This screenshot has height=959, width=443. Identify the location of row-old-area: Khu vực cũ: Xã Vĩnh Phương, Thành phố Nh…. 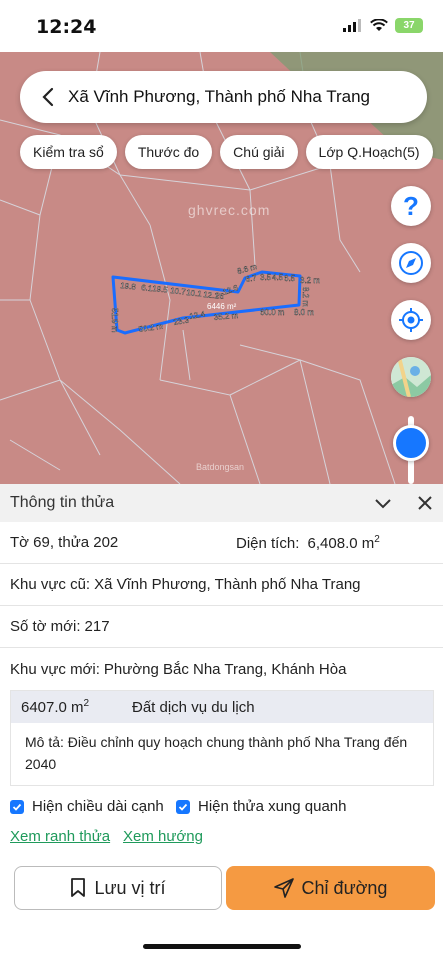
(221, 585).